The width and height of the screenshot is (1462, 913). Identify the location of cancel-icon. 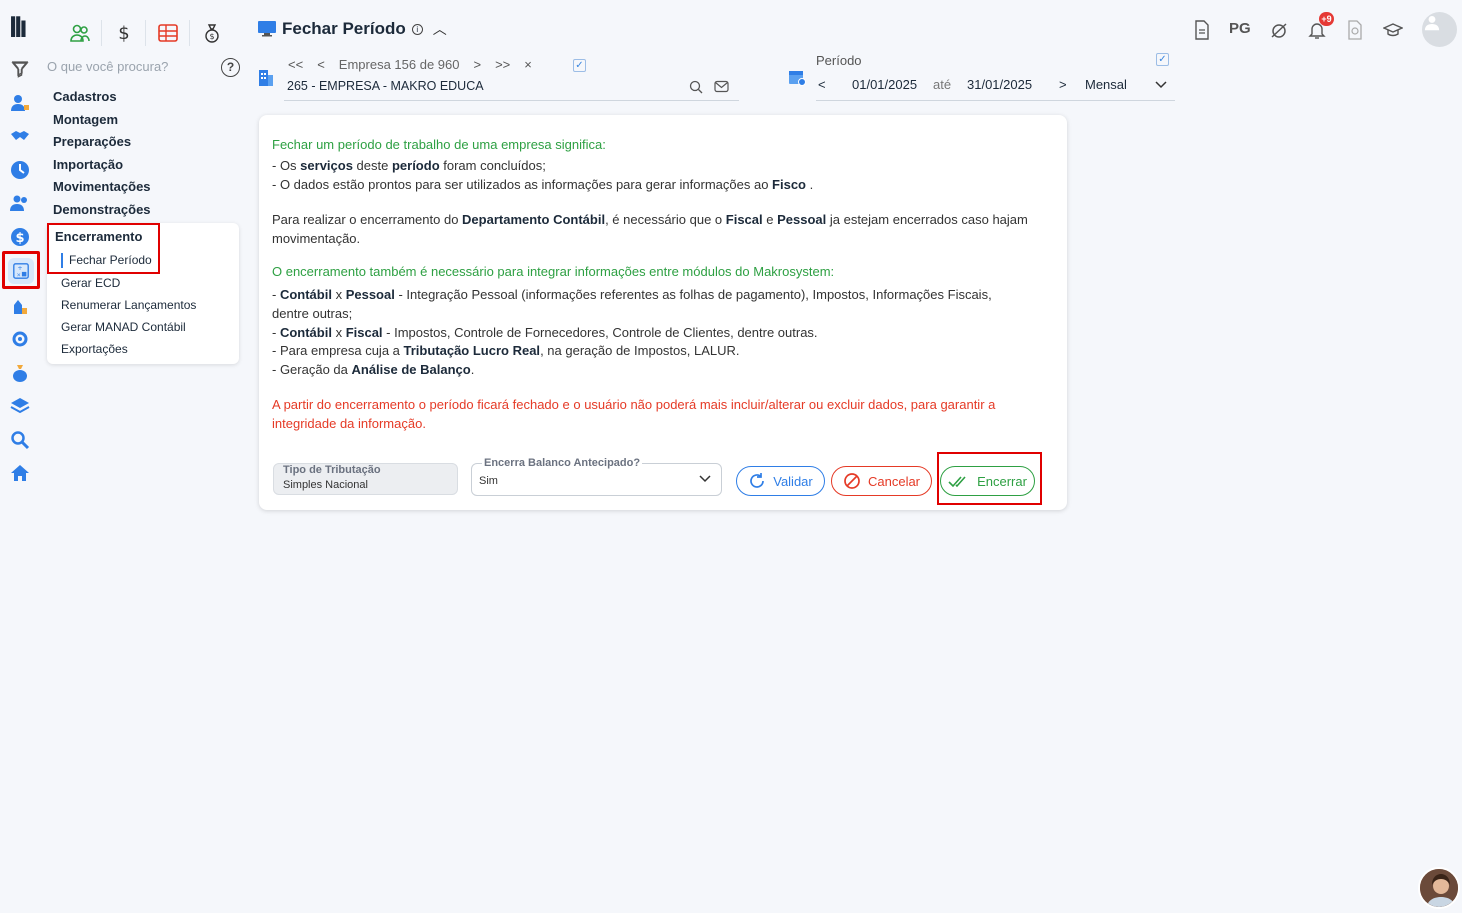
(852, 481).